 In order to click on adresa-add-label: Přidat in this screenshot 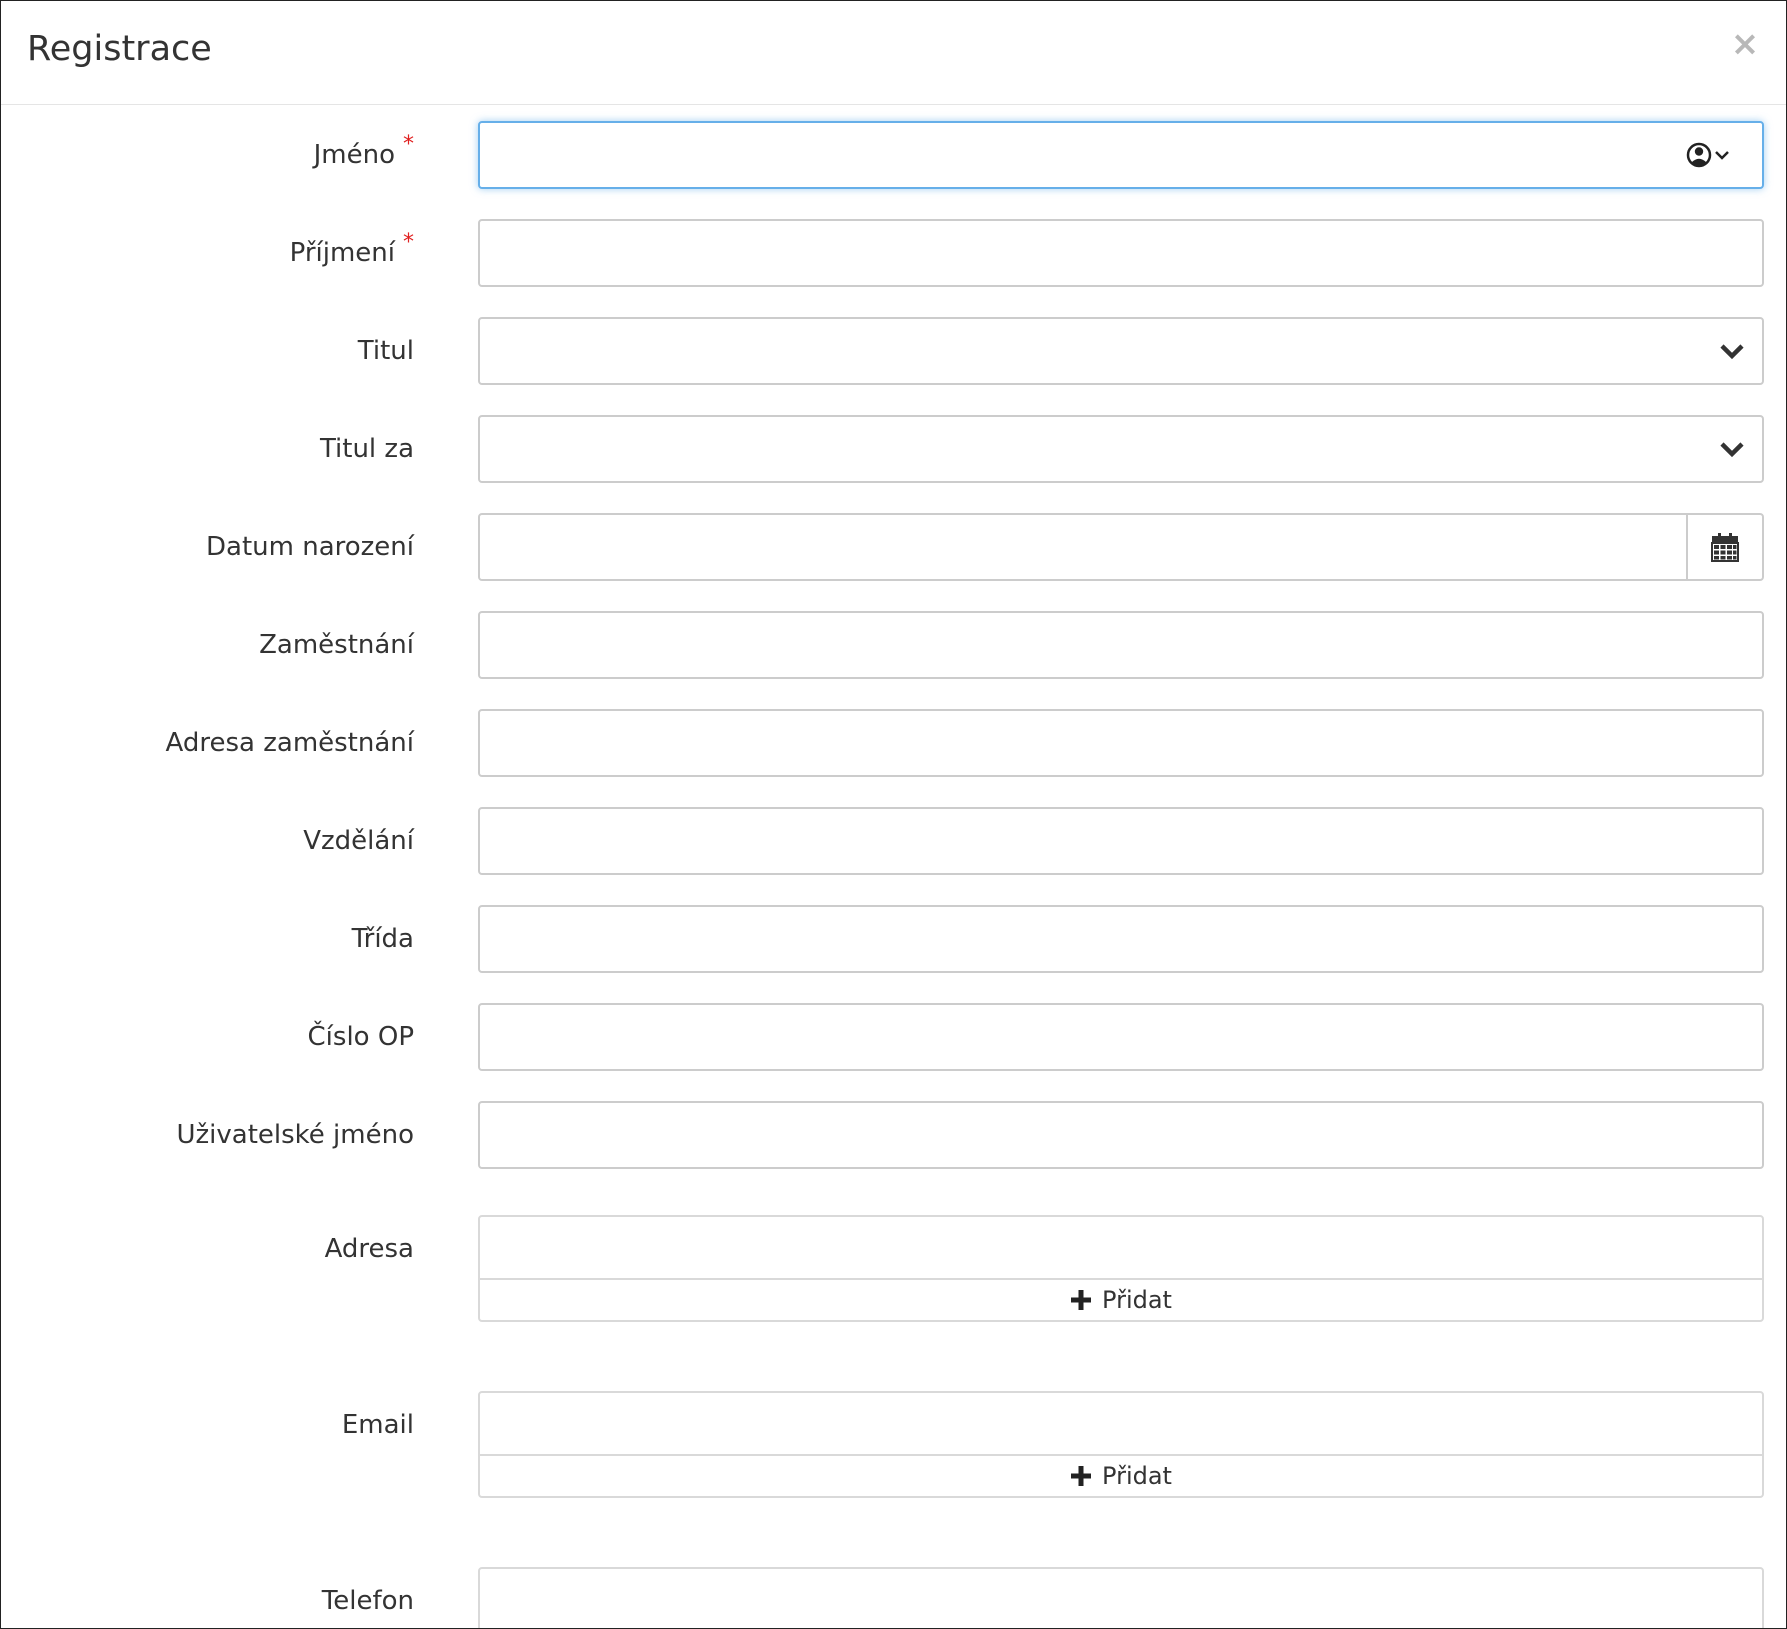, I will do `click(1137, 1300)`.